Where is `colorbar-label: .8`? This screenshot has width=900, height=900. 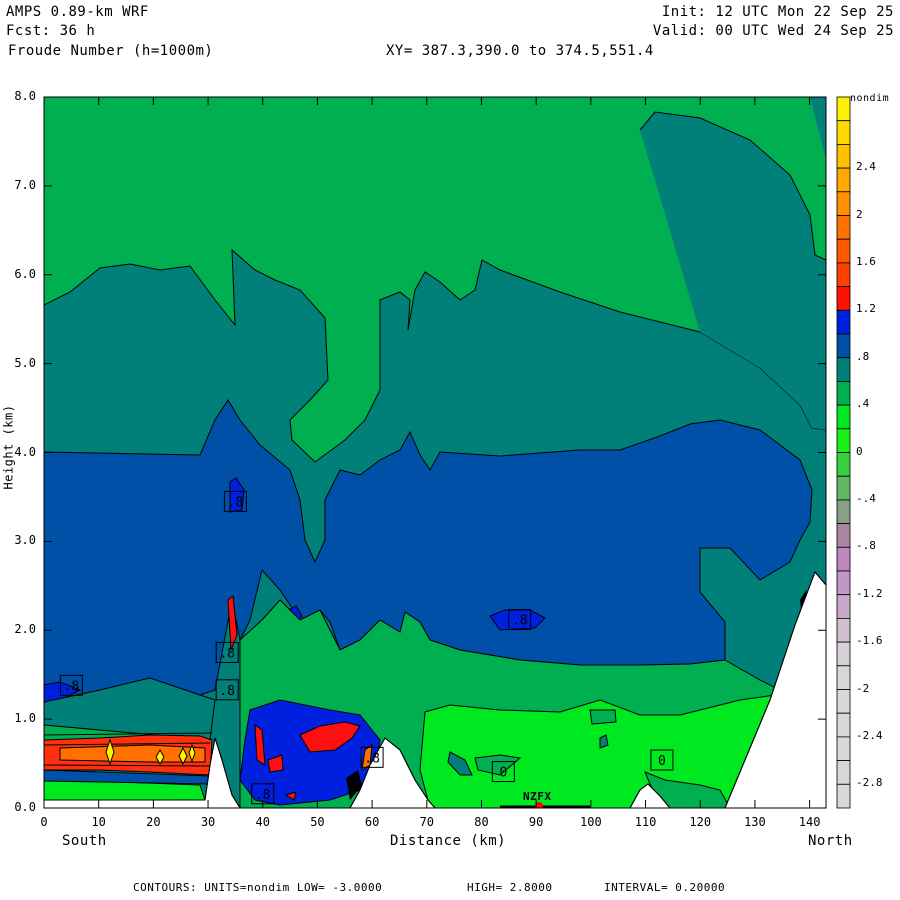 colorbar-label: .8 is located at coordinates (863, 356).